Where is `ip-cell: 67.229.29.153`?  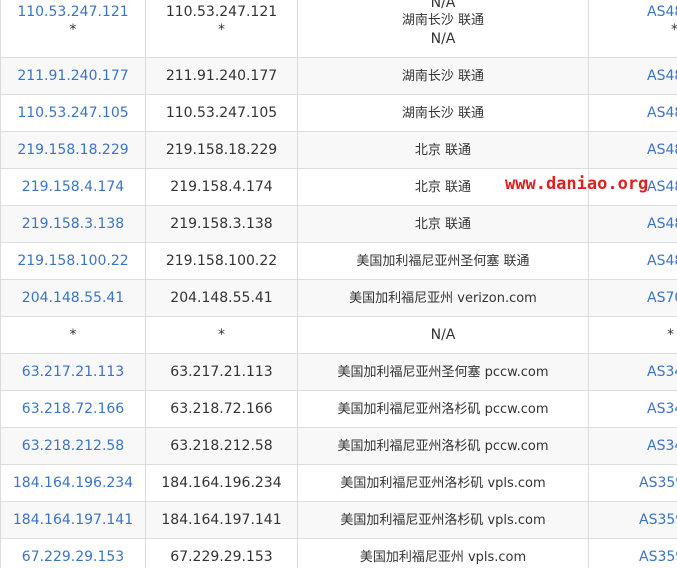
ip-cell: 67.229.29.153 is located at coordinates (73, 553).